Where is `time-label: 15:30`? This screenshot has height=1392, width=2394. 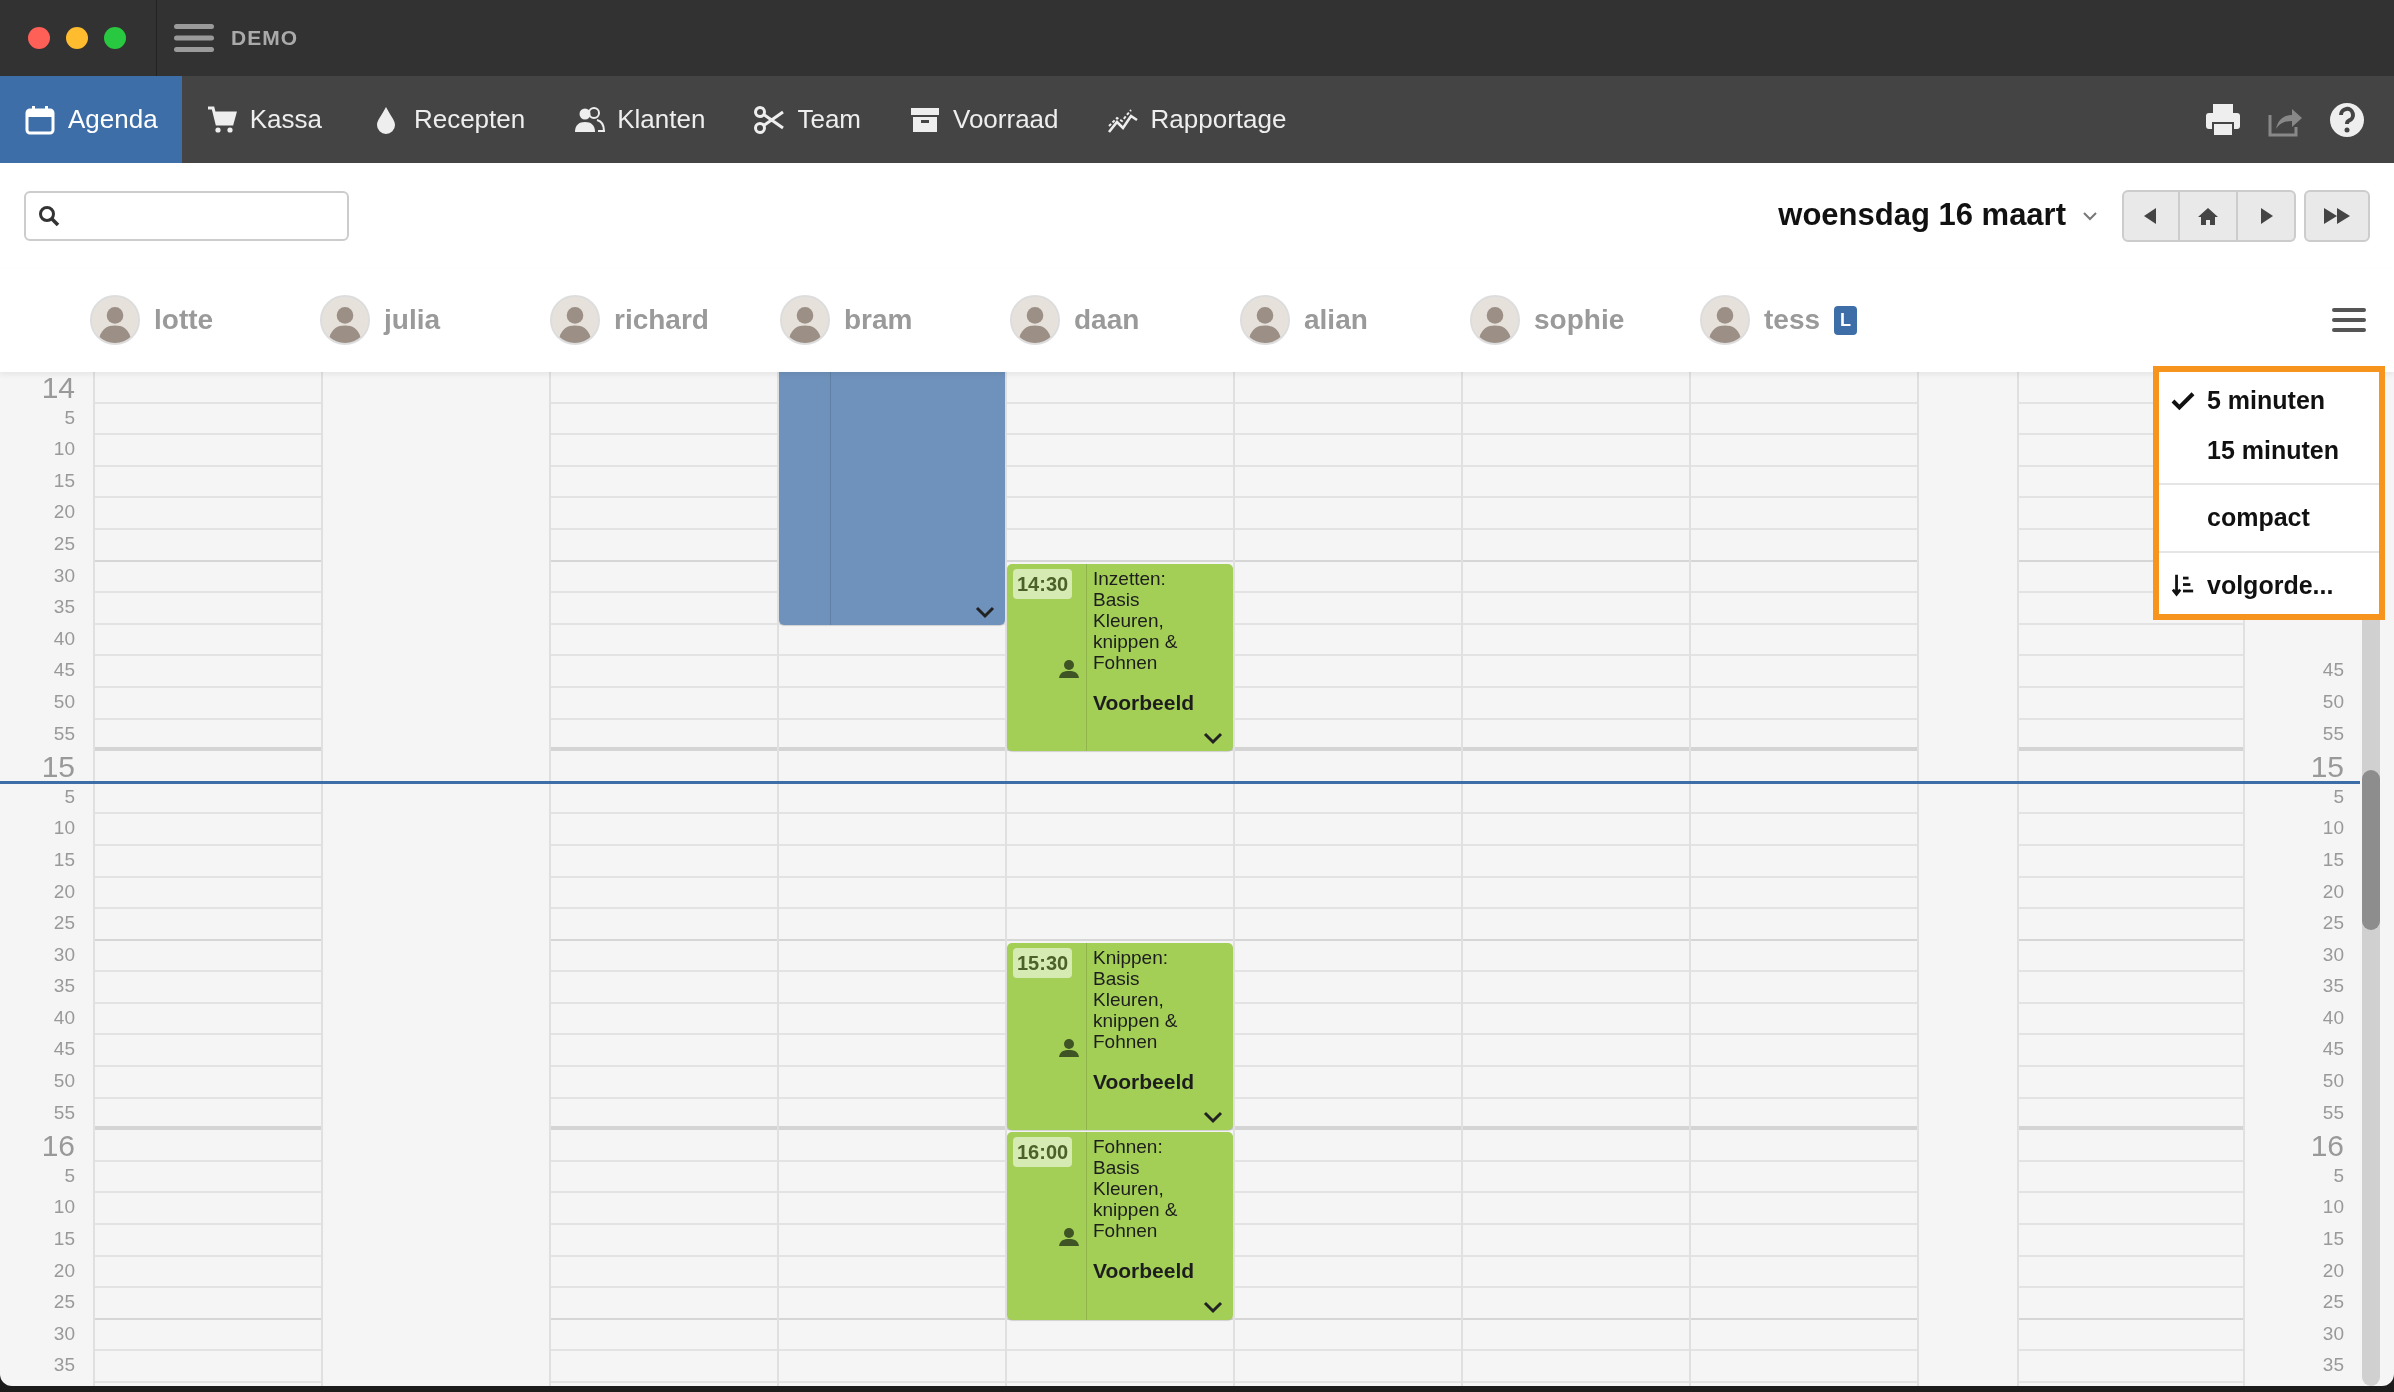 time-label: 15:30 is located at coordinates (1043, 962).